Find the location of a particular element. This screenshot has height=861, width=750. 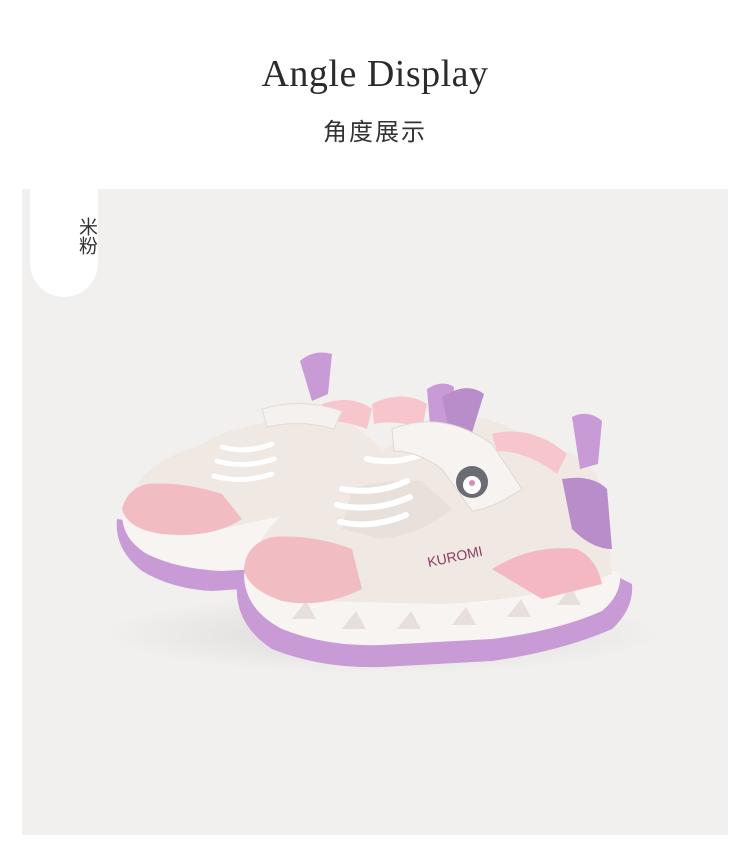

page-subtitle: 角度展示 is located at coordinates (375, 132).